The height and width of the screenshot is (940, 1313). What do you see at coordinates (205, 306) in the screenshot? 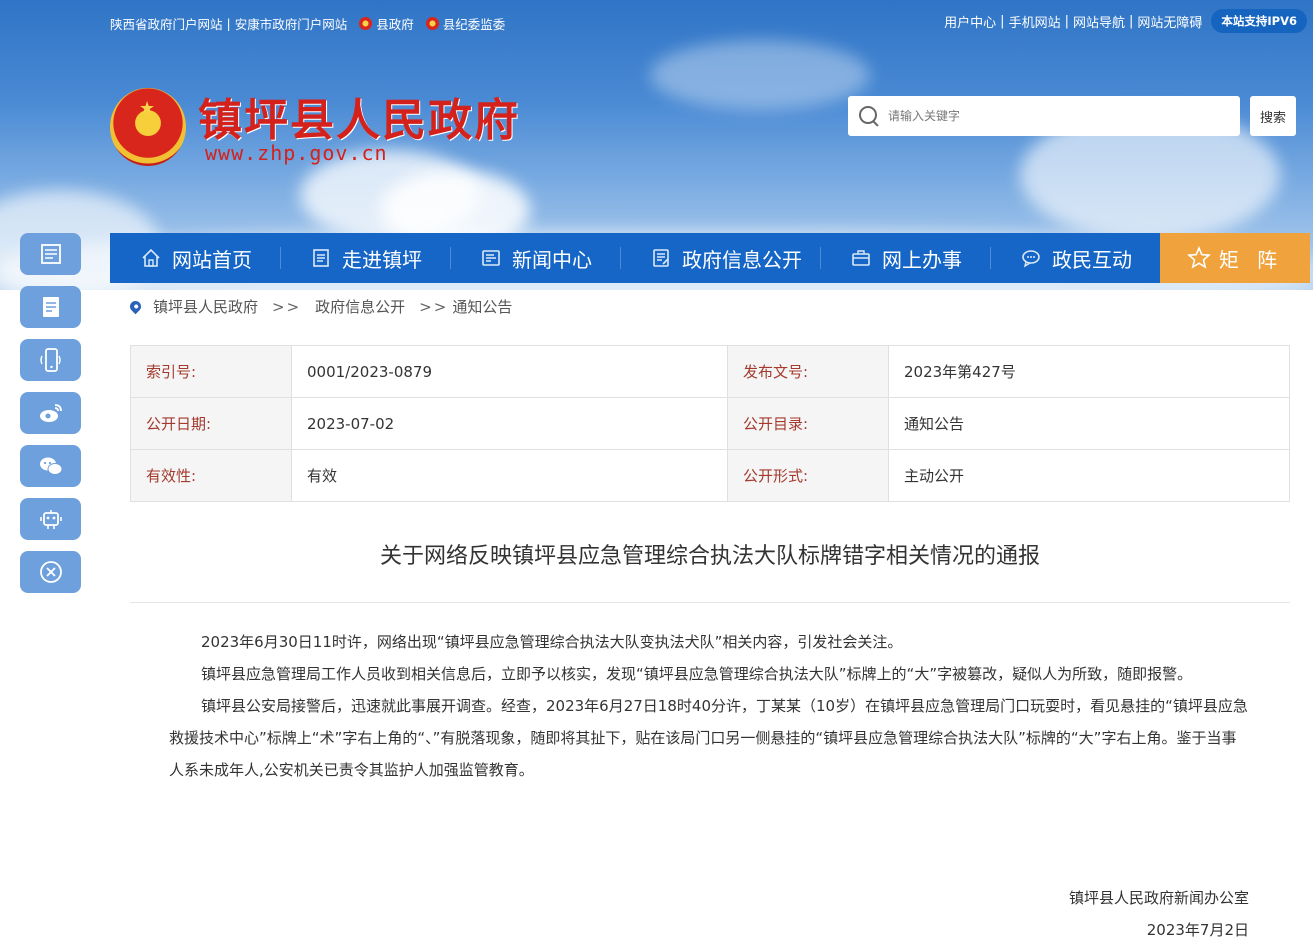
I see `breadcrumb-home: 镇坪县人民政府` at bounding box center [205, 306].